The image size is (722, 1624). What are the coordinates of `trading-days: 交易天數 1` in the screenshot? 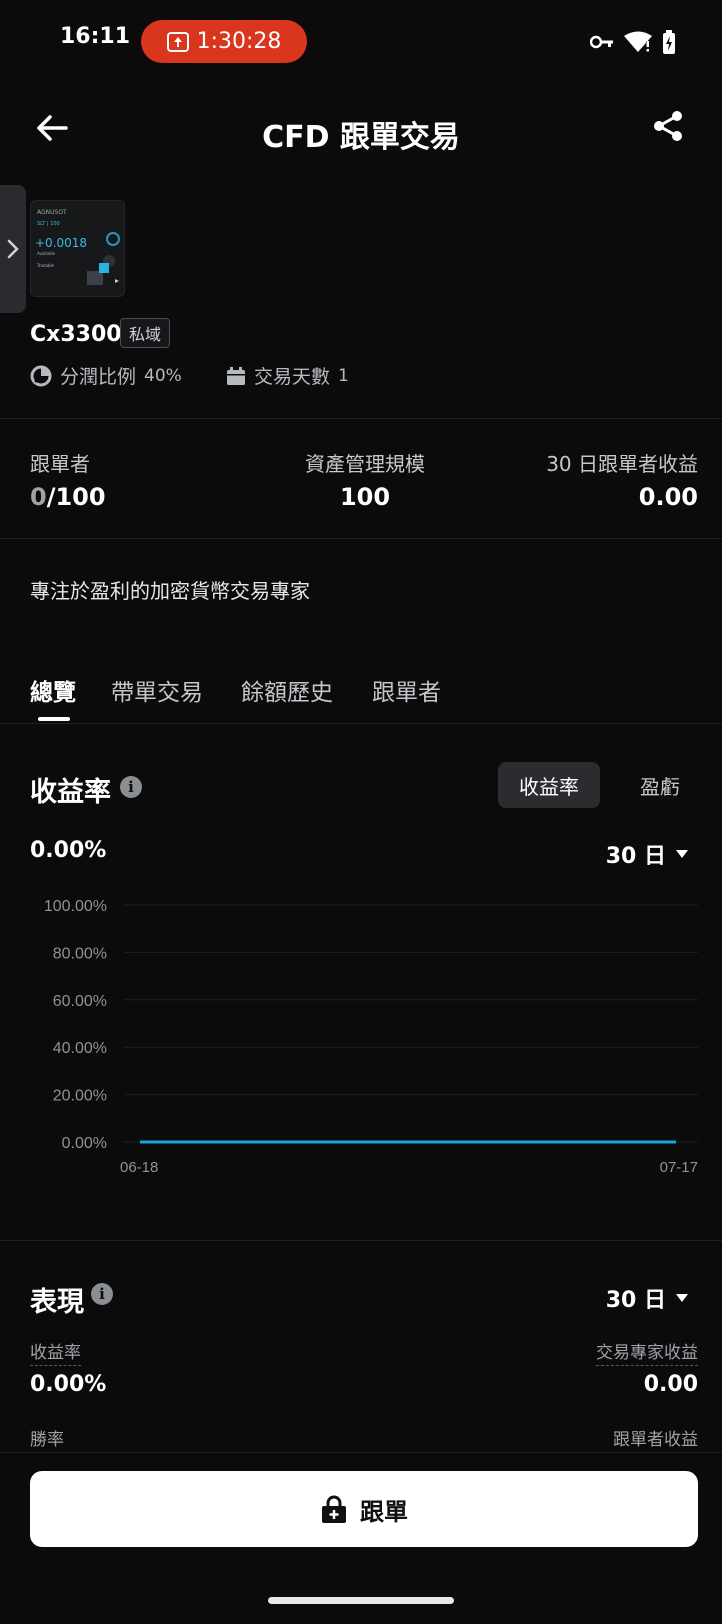 It's located at (287, 375).